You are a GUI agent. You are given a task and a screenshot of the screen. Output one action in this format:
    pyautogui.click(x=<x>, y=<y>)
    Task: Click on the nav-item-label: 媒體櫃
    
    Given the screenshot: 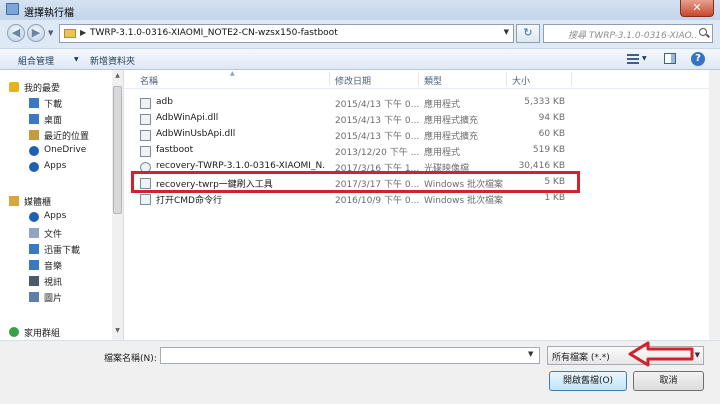 What is the action you would take?
    pyautogui.click(x=38, y=203)
    